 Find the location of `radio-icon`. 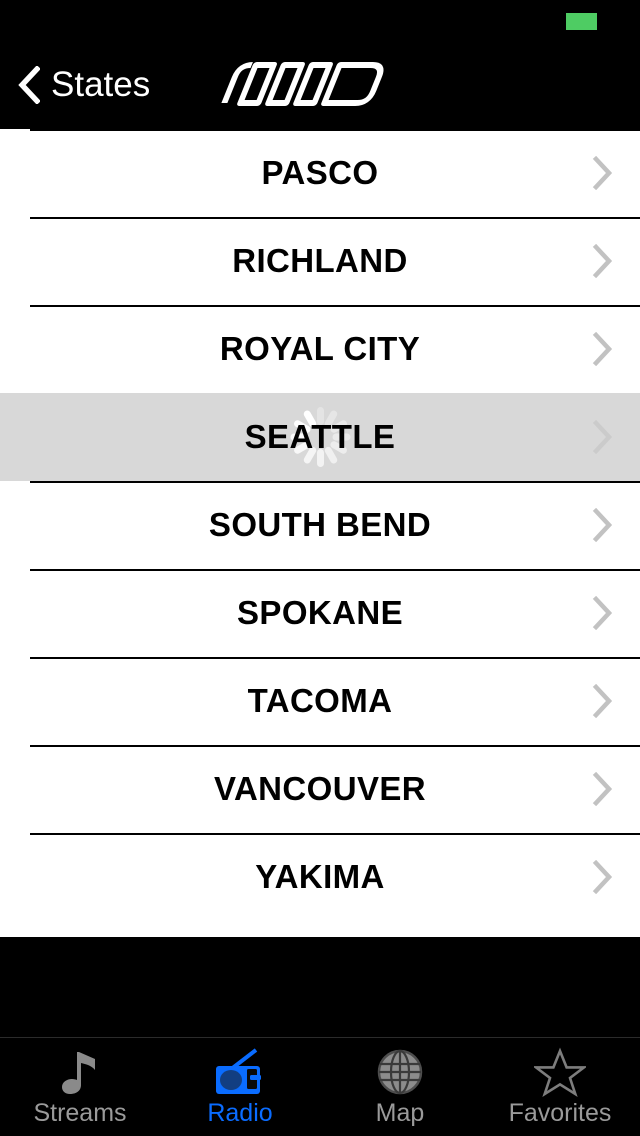

radio-icon is located at coordinates (240, 1072).